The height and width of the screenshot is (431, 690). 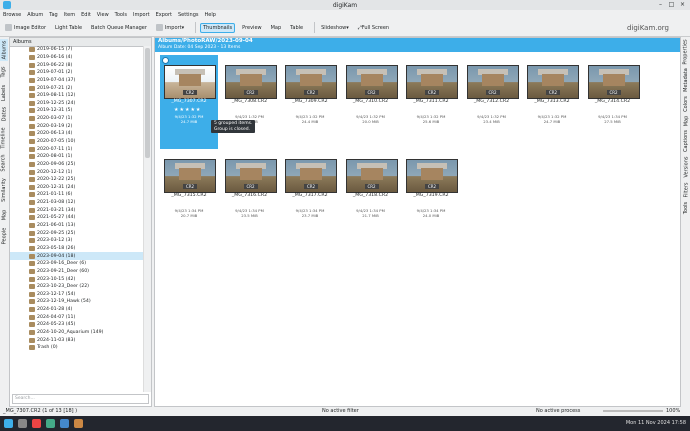 I want to click on album-item: 2023-09-04 (18), so click(x=76, y=256).